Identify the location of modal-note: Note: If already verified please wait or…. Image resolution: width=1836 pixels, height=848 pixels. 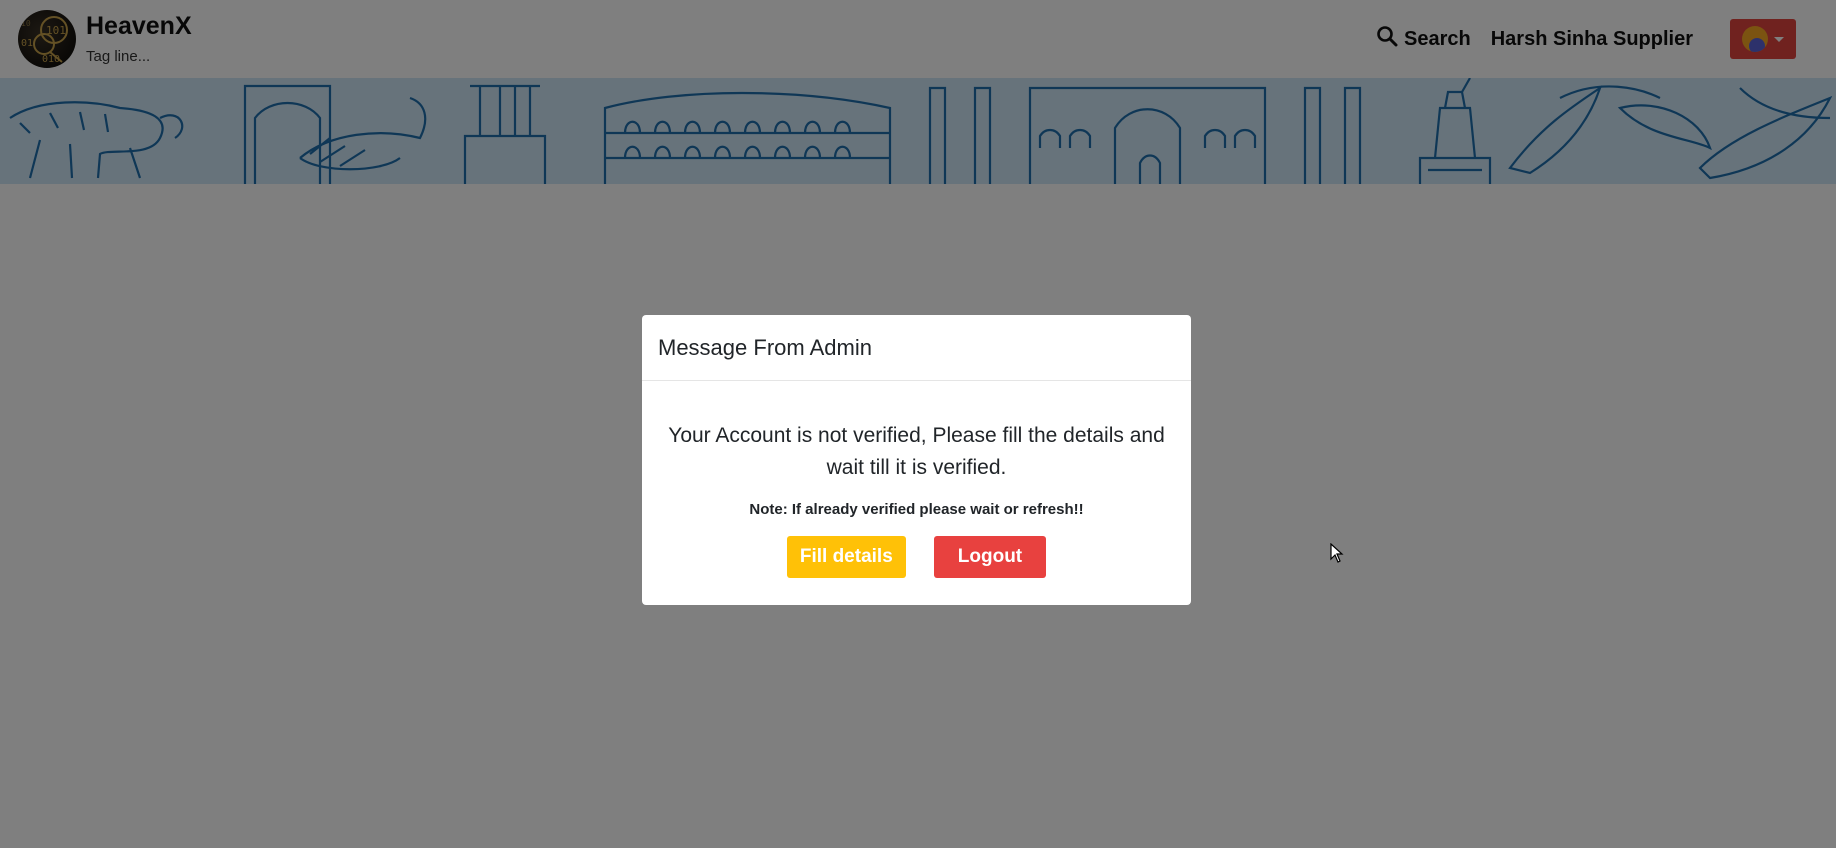
(916, 509).